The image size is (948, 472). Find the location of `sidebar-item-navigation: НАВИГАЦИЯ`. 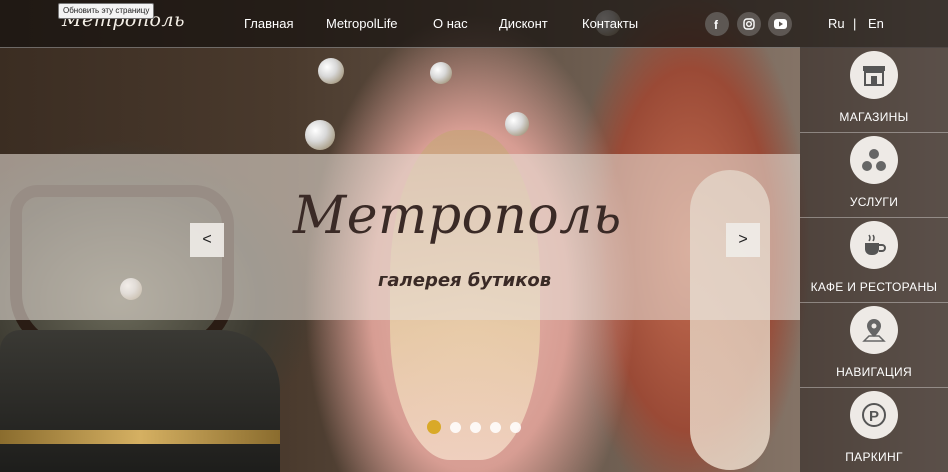

sidebar-item-navigation: НАВИГАЦИЯ is located at coordinates (874, 345).